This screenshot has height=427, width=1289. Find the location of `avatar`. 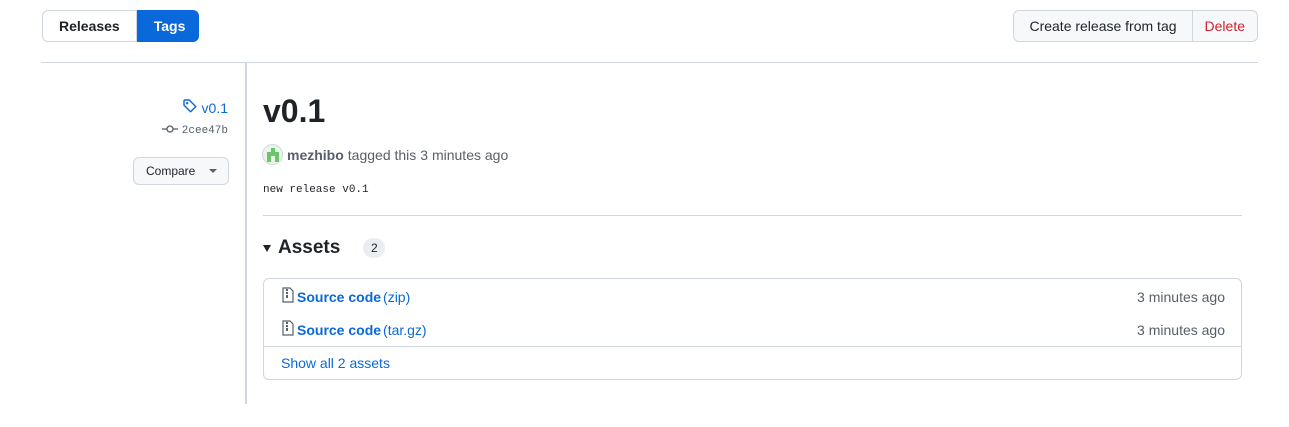

avatar is located at coordinates (272, 154).